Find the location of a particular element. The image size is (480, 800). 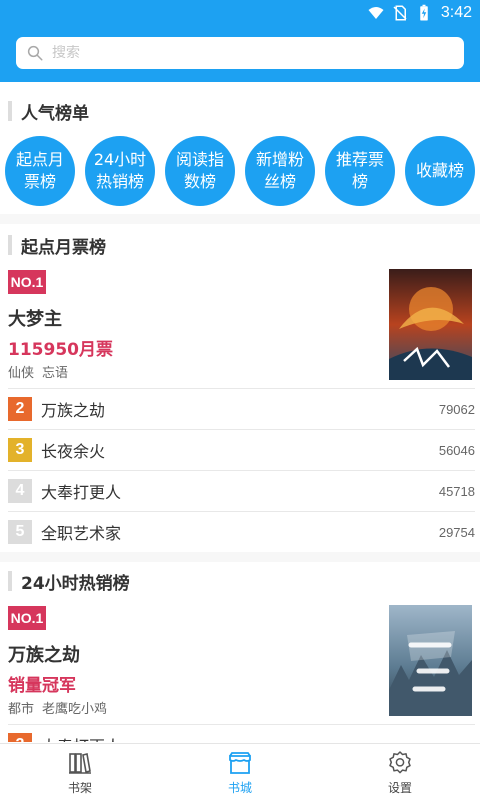

list-item: 5 全职艺术家 29754 is located at coordinates (241, 531).